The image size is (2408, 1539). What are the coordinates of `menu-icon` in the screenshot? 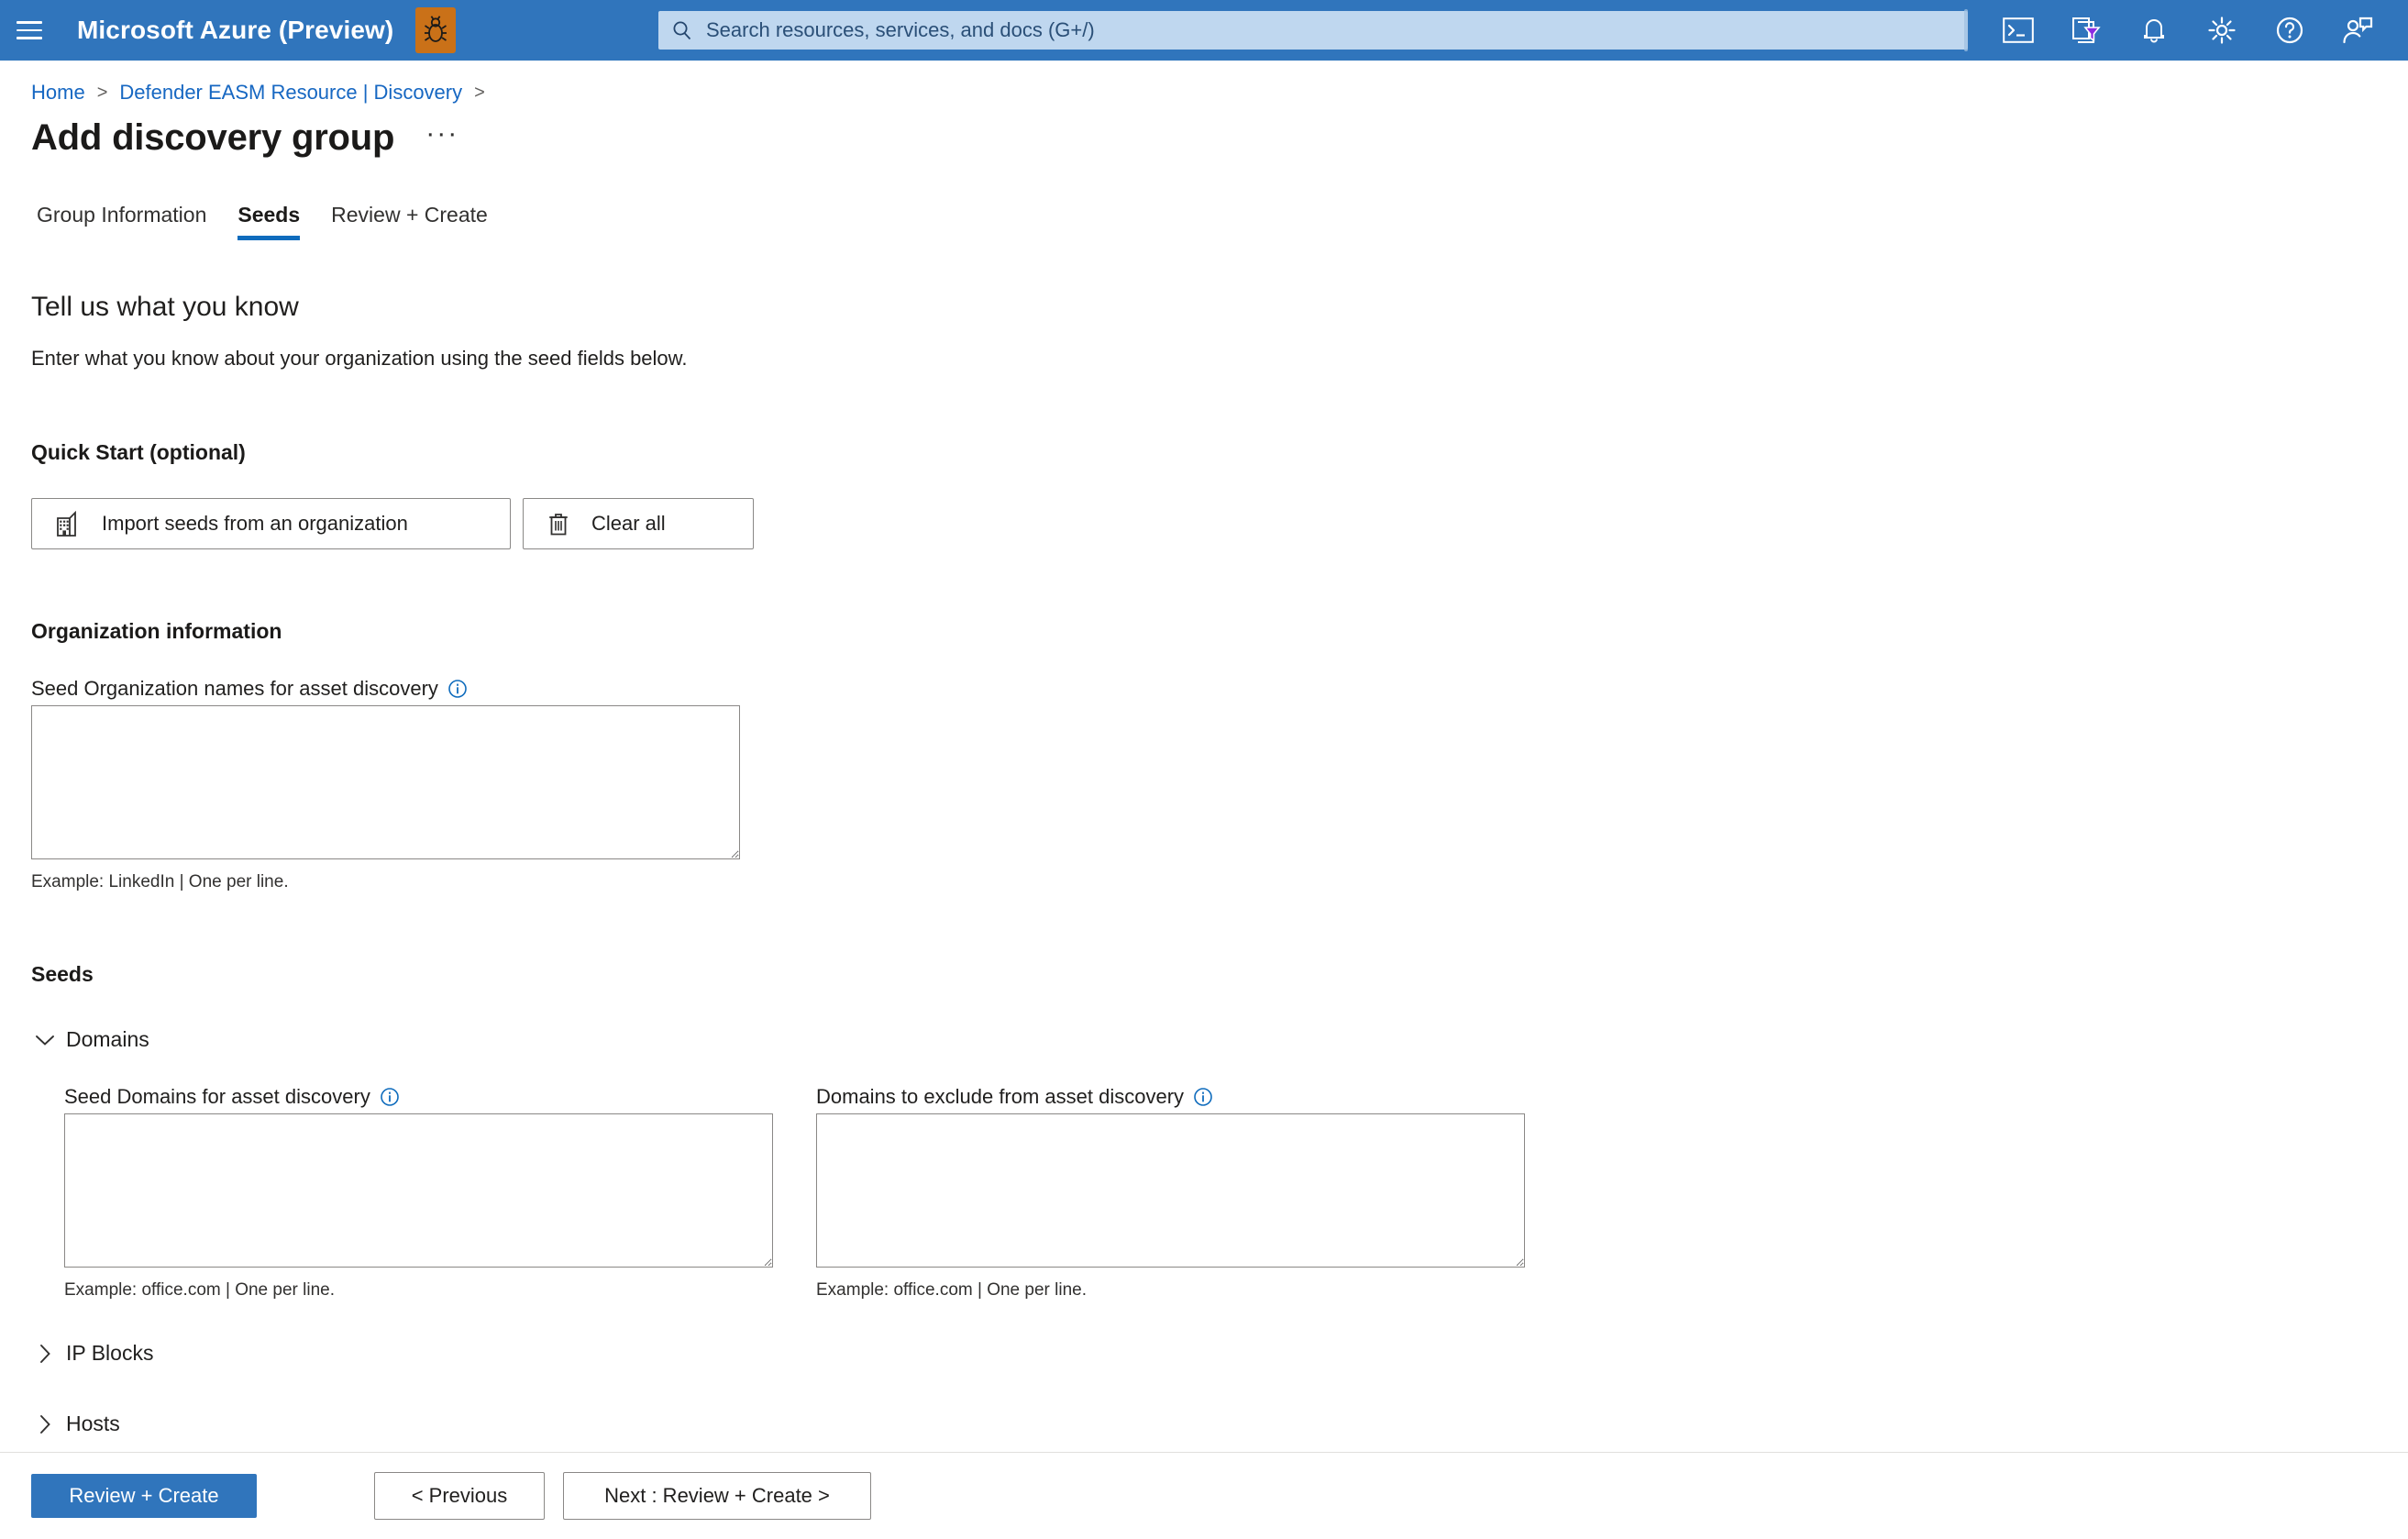 It's located at (30, 31).